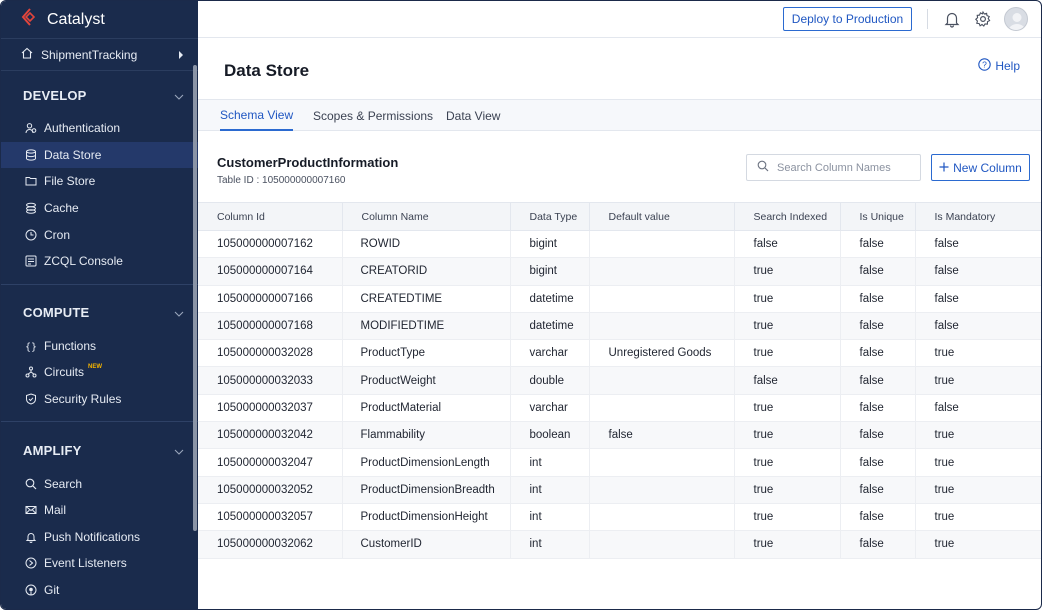  I want to click on sidebar-item-functions: {} Functions, so click(99, 346).